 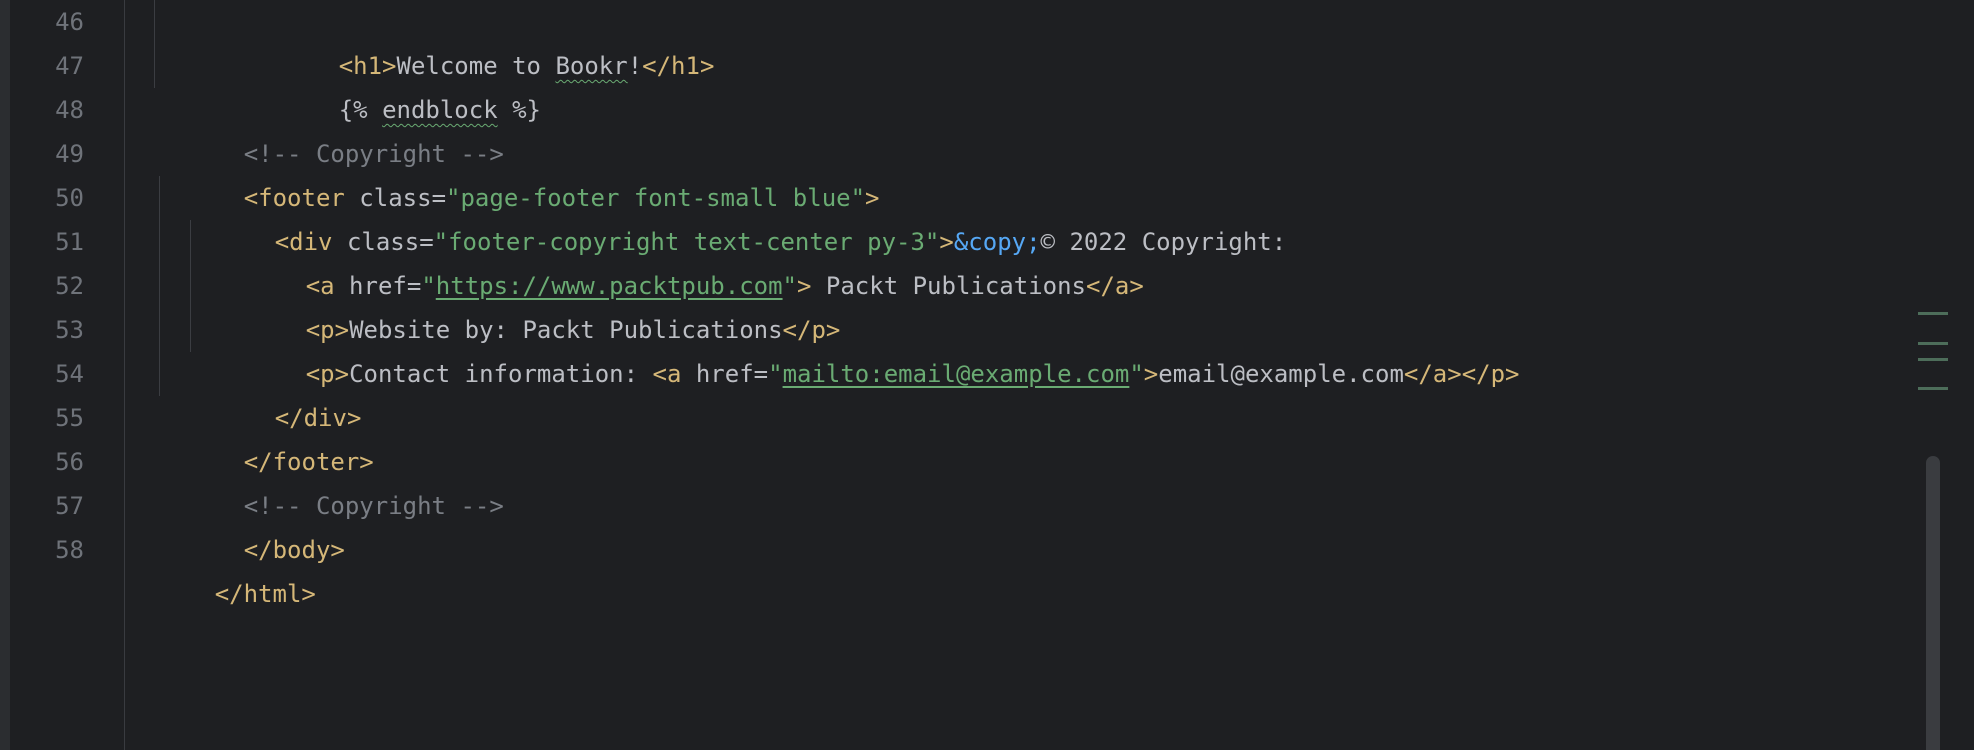 I want to click on line-number: 57, so click(x=69, y=506).